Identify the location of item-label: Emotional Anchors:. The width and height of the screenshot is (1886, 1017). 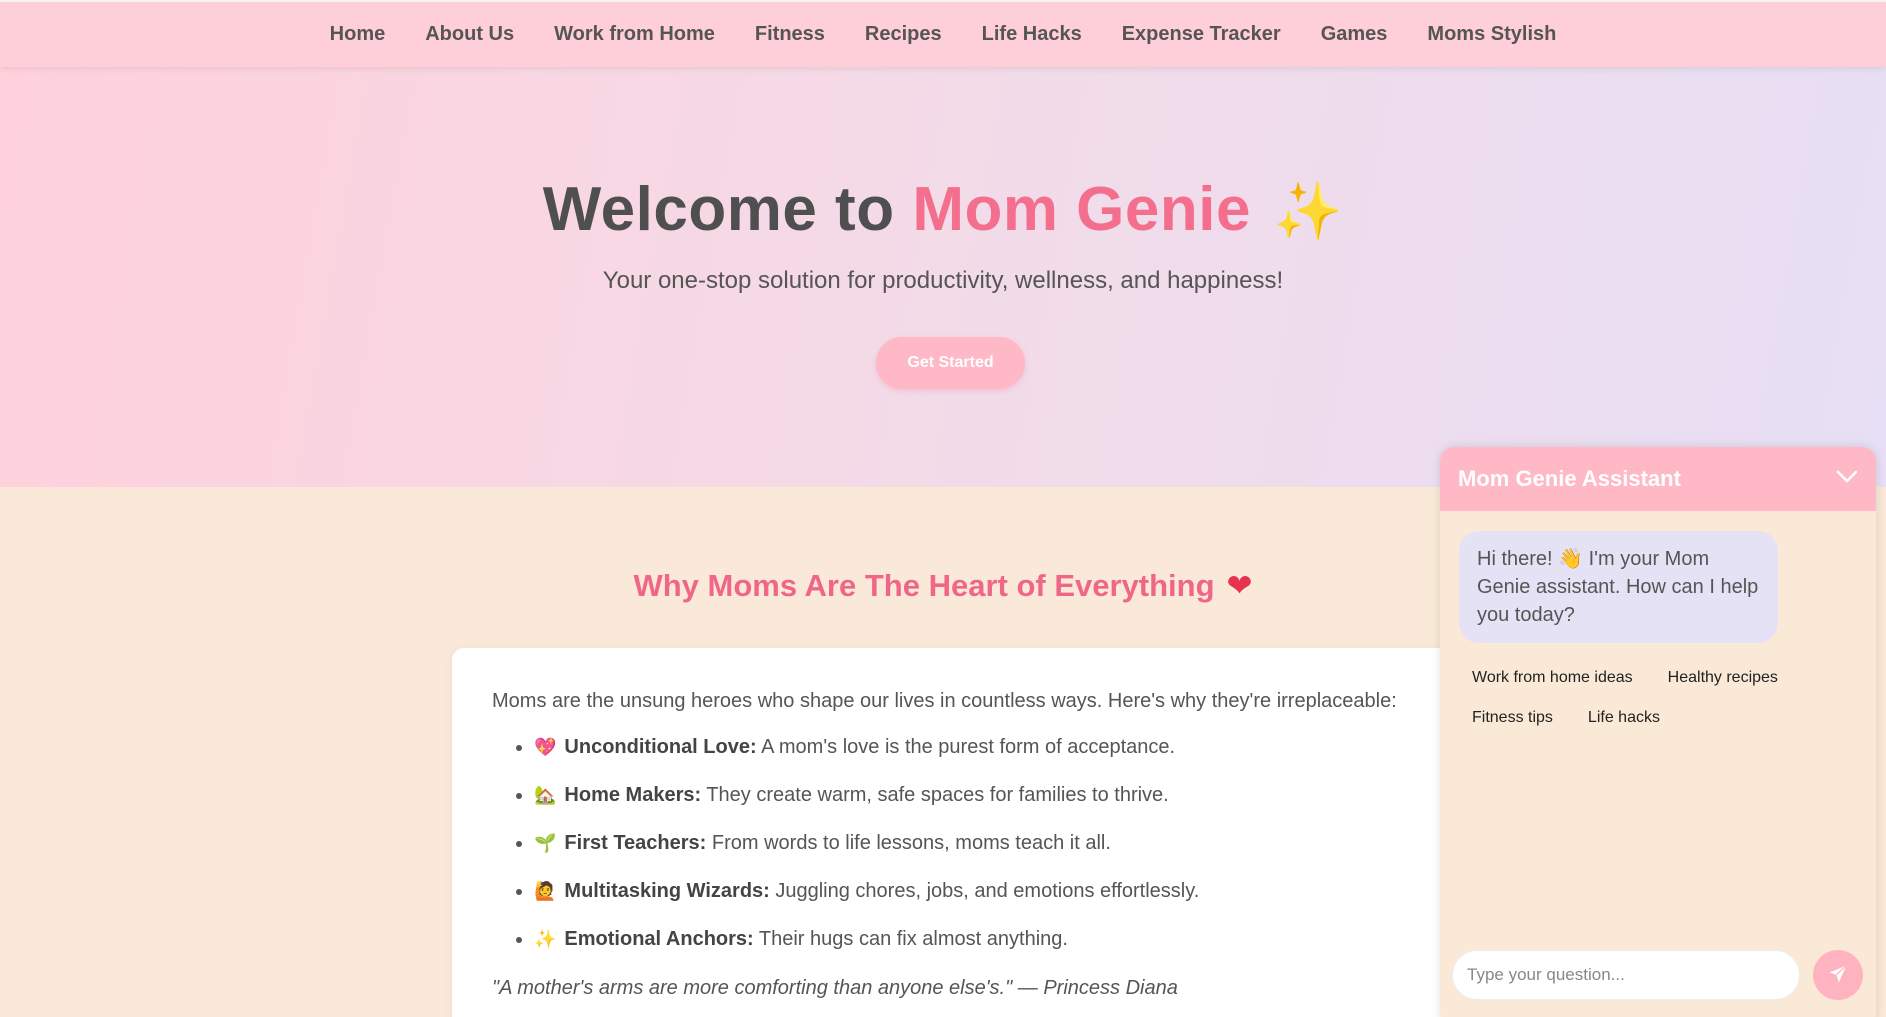
(659, 939).